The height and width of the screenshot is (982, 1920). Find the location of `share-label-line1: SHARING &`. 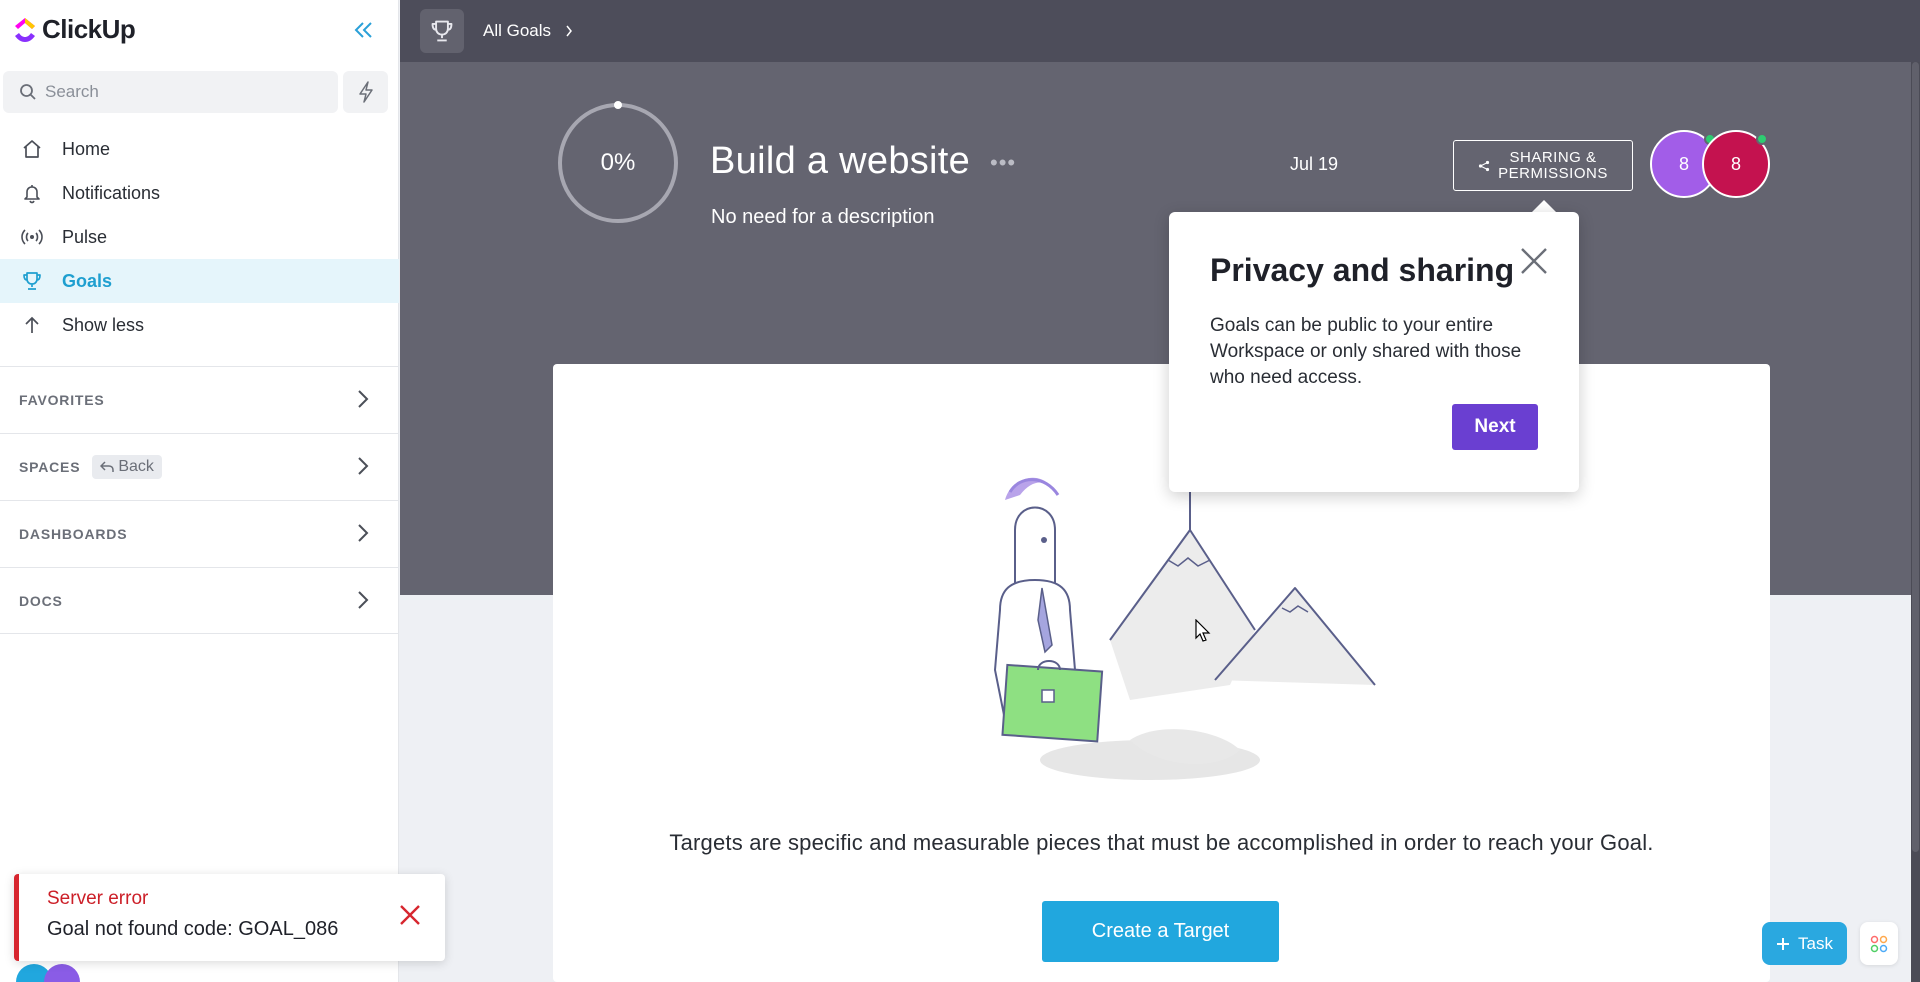

share-label-line1: SHARING & is located at coordinates (1553, 157).